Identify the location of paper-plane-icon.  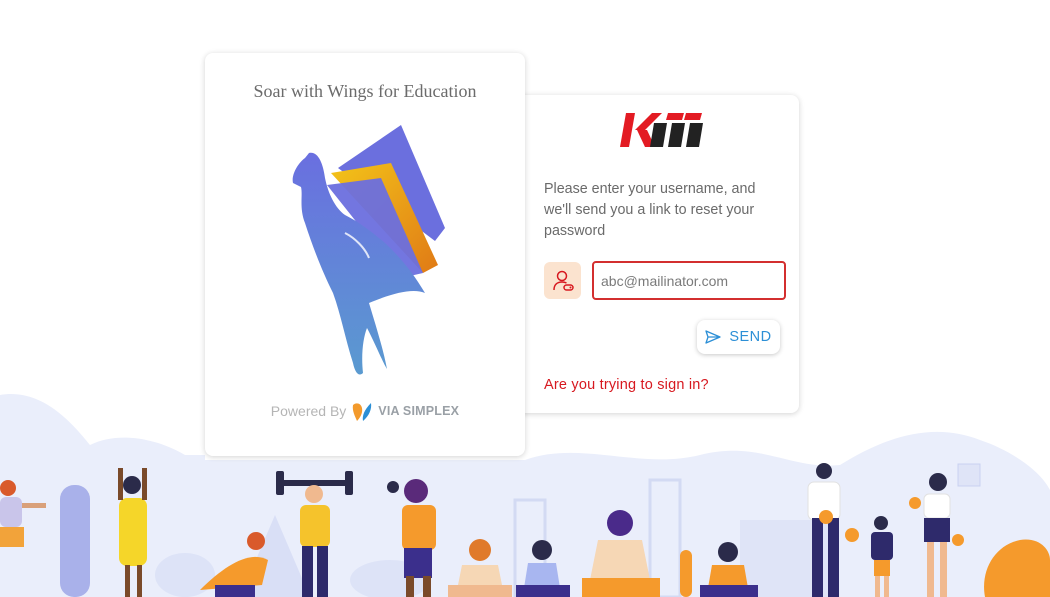
(713, 337).